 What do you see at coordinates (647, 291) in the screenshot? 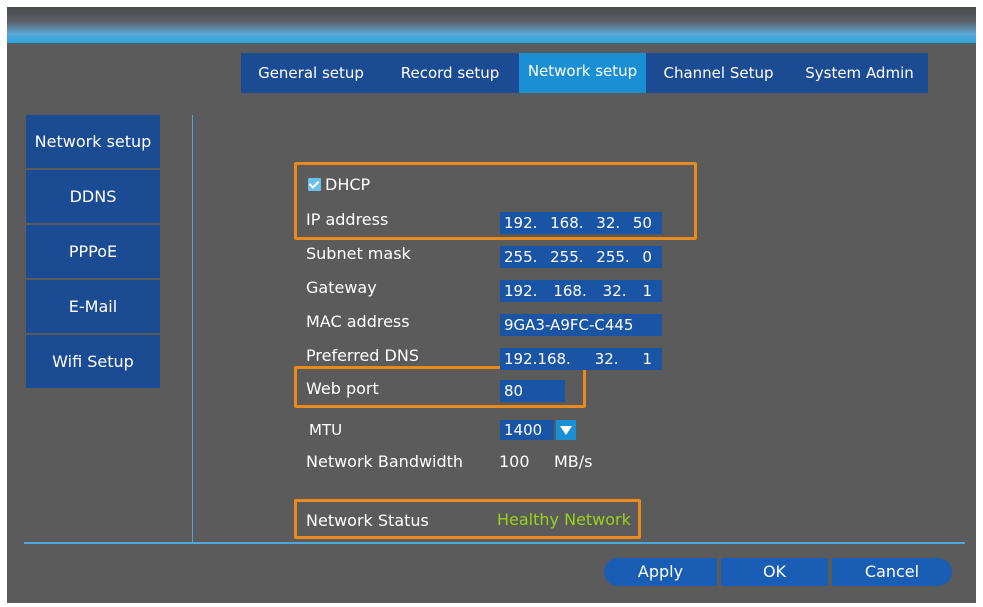
I see `gateway-octet-4: 1` at bounding box center [647, 291].